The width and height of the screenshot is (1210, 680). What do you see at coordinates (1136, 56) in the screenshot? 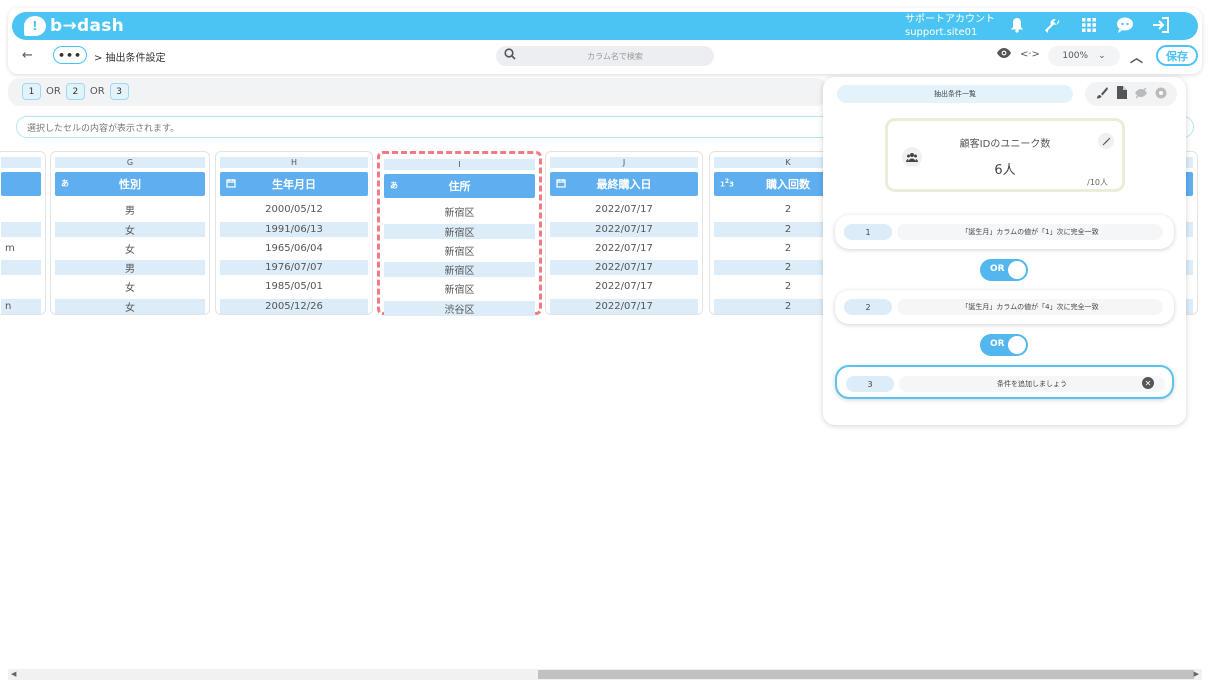
I see `chevron-up-icon: ︿` at bounding box center [1136, 56].